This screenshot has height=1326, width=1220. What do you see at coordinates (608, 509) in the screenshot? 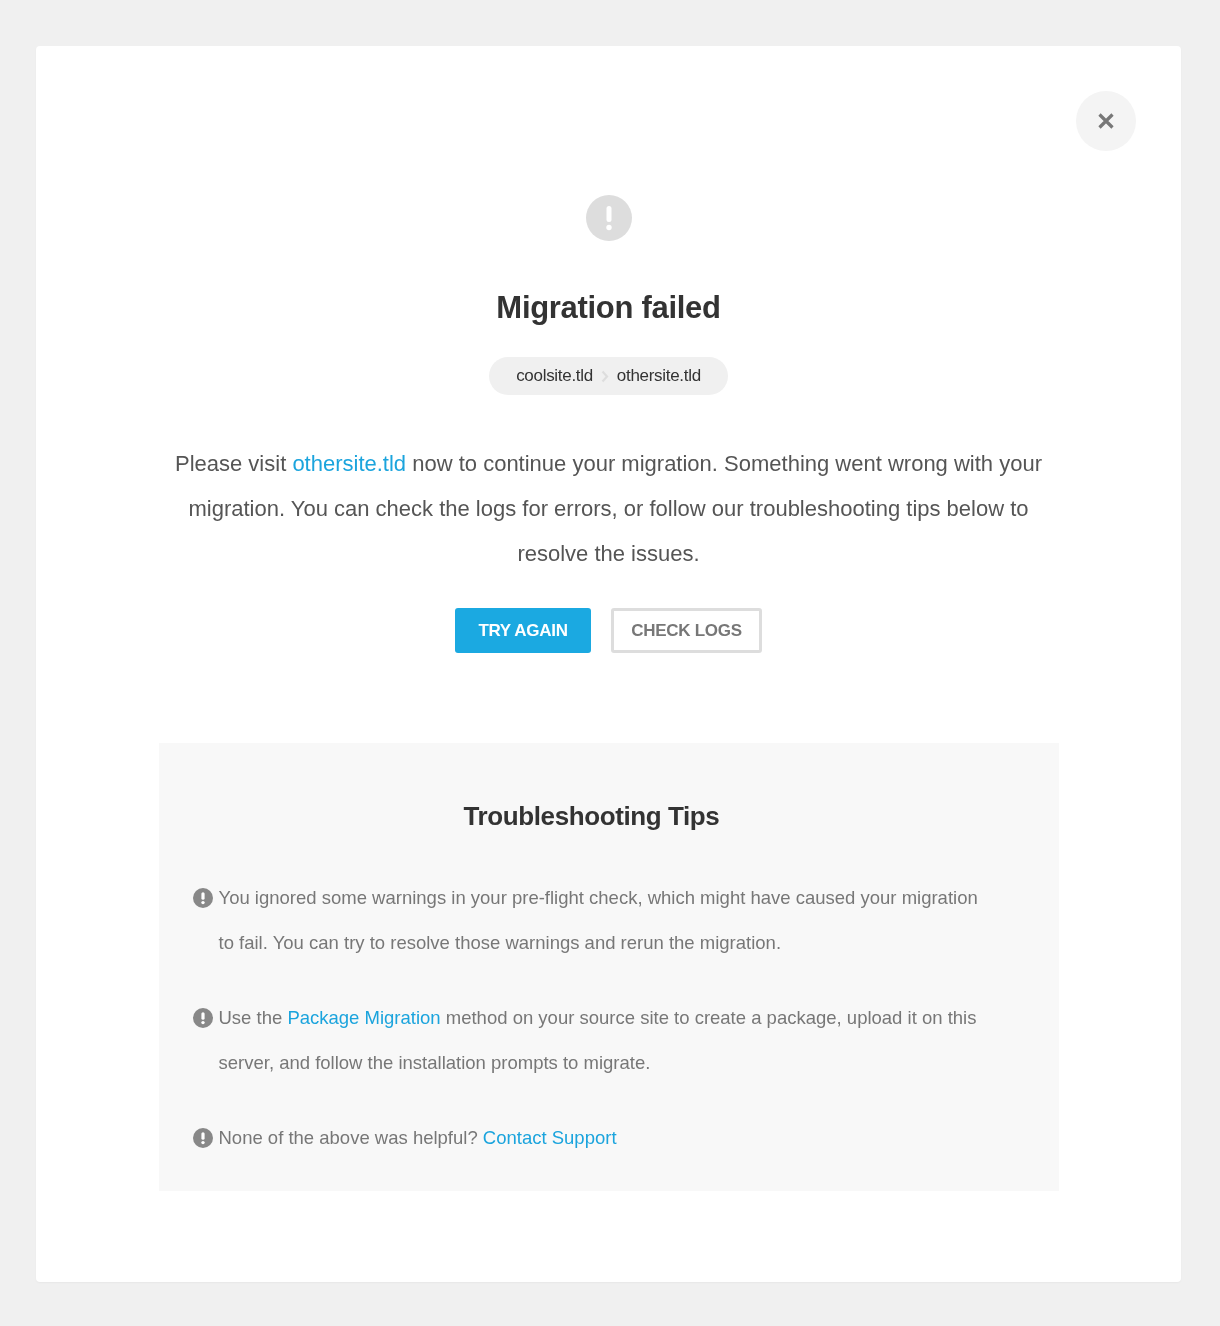
I see `message-text: Please visit othersite.tld now to continue your migration. Something went wrong with your migration. You can check the logs for errors, or follow our troubleshooting tips below to resolve the issues.` at bounding box center [608, 509].